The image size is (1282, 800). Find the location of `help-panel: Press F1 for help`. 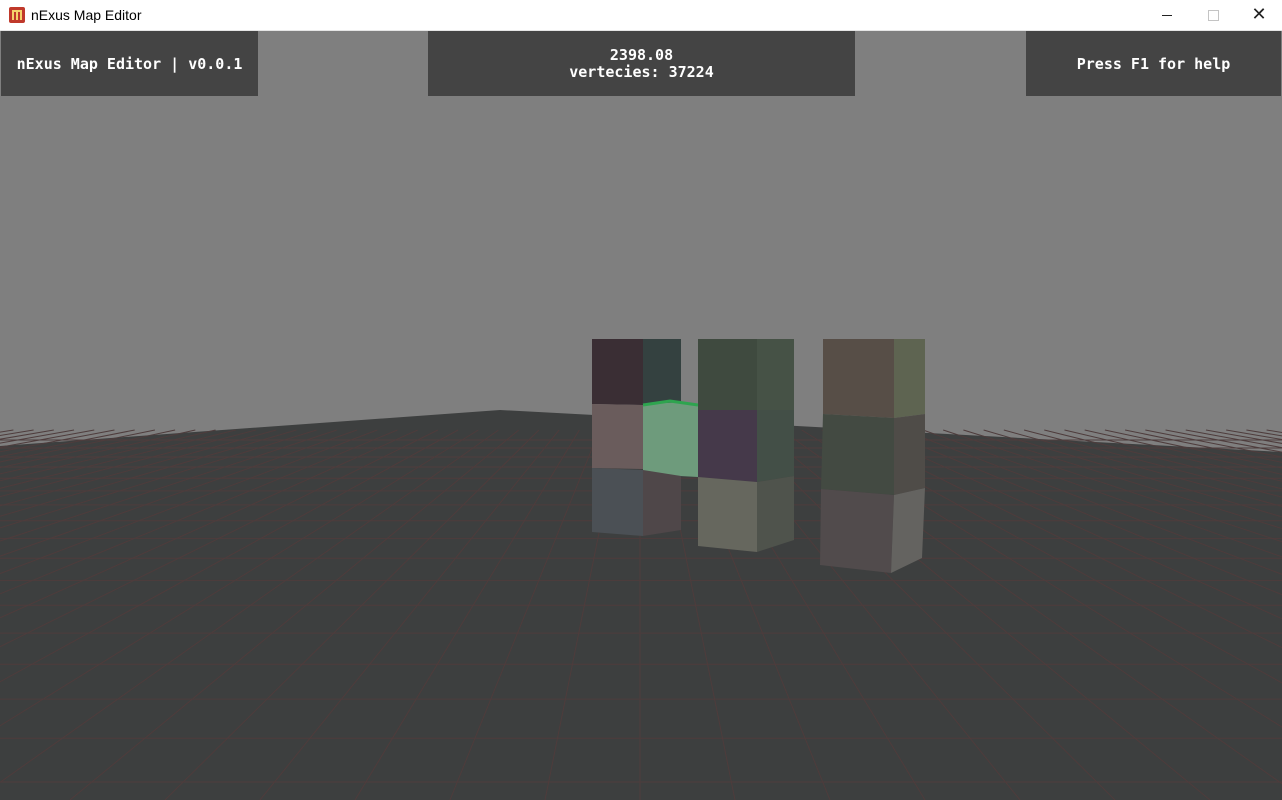

help-panel: Press F1 for help is located at coordinates (1153, 63).